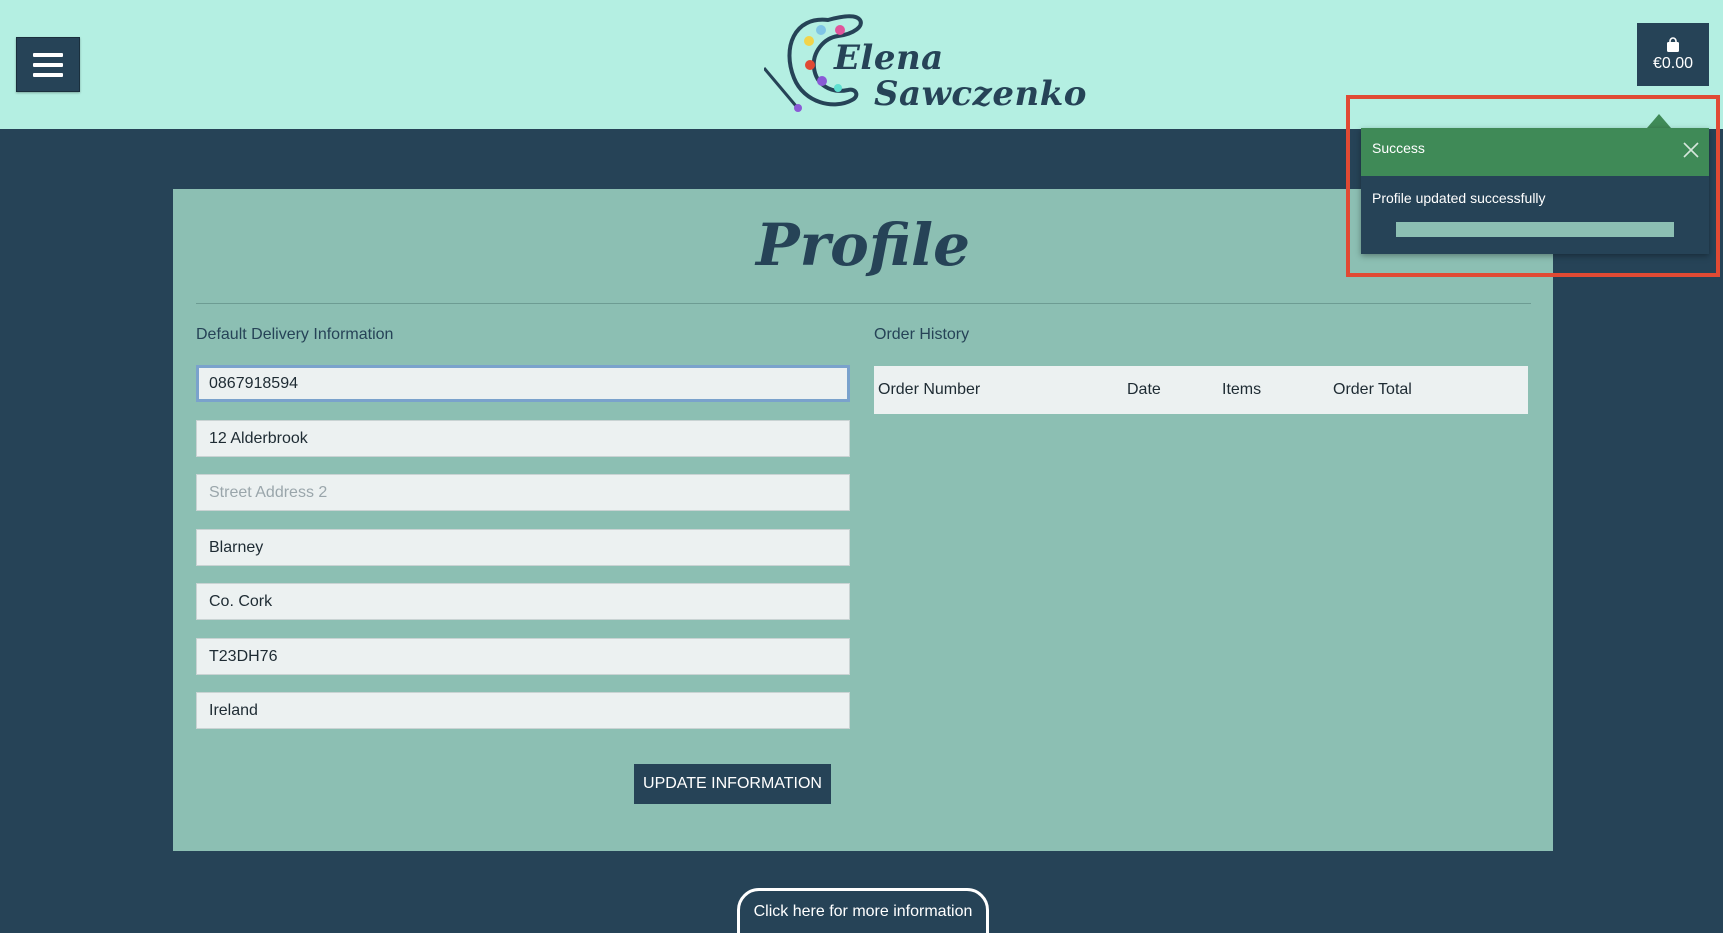  What do you see at coordinates (1144, 389) in the screenshot?
I see `column-header-date: Date` at bounding box center [1144, 389].